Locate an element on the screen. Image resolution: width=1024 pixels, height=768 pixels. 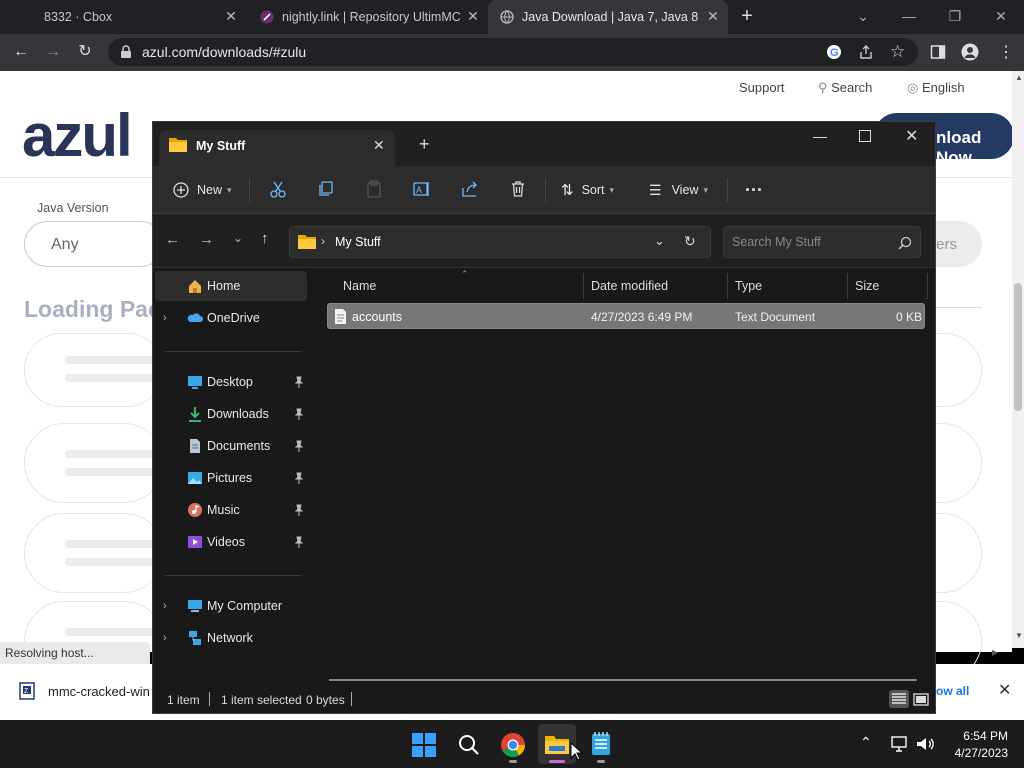
nav-item-desktop: Desktop is located at coordinates (232, 382).